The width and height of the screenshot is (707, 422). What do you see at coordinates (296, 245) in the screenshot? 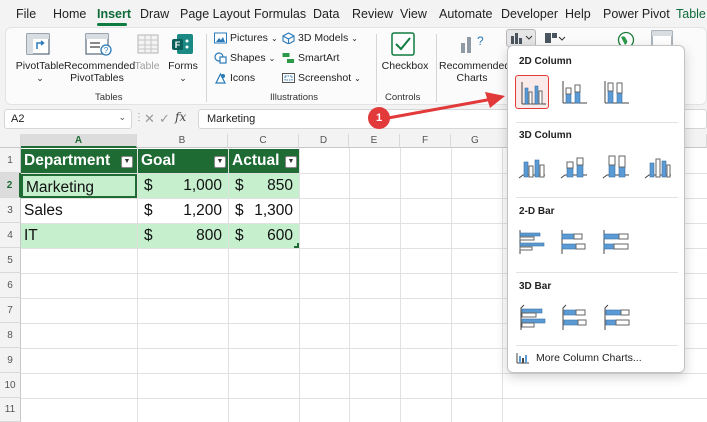
I see `table-resize-handle` at bounding box center [296, 245].